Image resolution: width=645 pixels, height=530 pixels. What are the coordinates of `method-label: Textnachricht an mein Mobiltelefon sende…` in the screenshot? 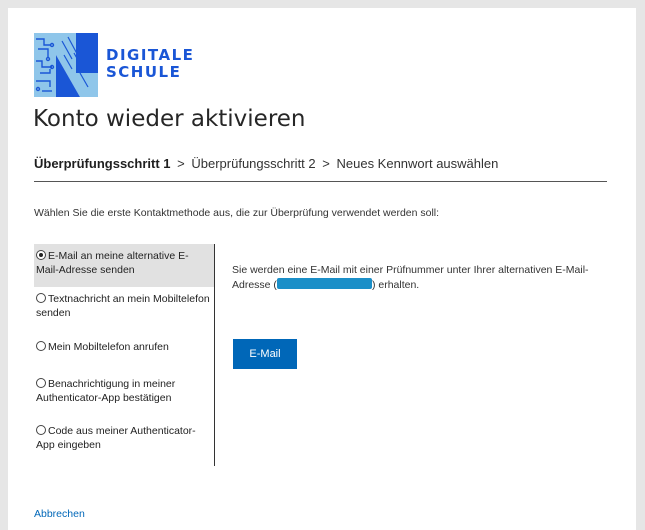 It's located at (123, 306).